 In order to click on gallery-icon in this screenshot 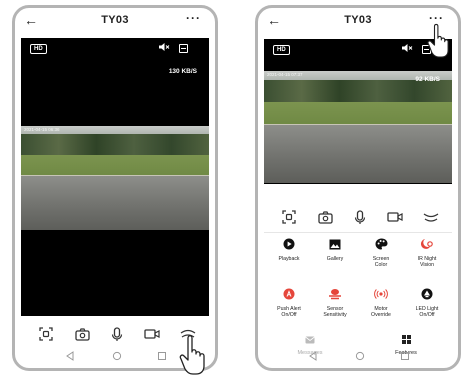, I will do `click(335, 244)`.